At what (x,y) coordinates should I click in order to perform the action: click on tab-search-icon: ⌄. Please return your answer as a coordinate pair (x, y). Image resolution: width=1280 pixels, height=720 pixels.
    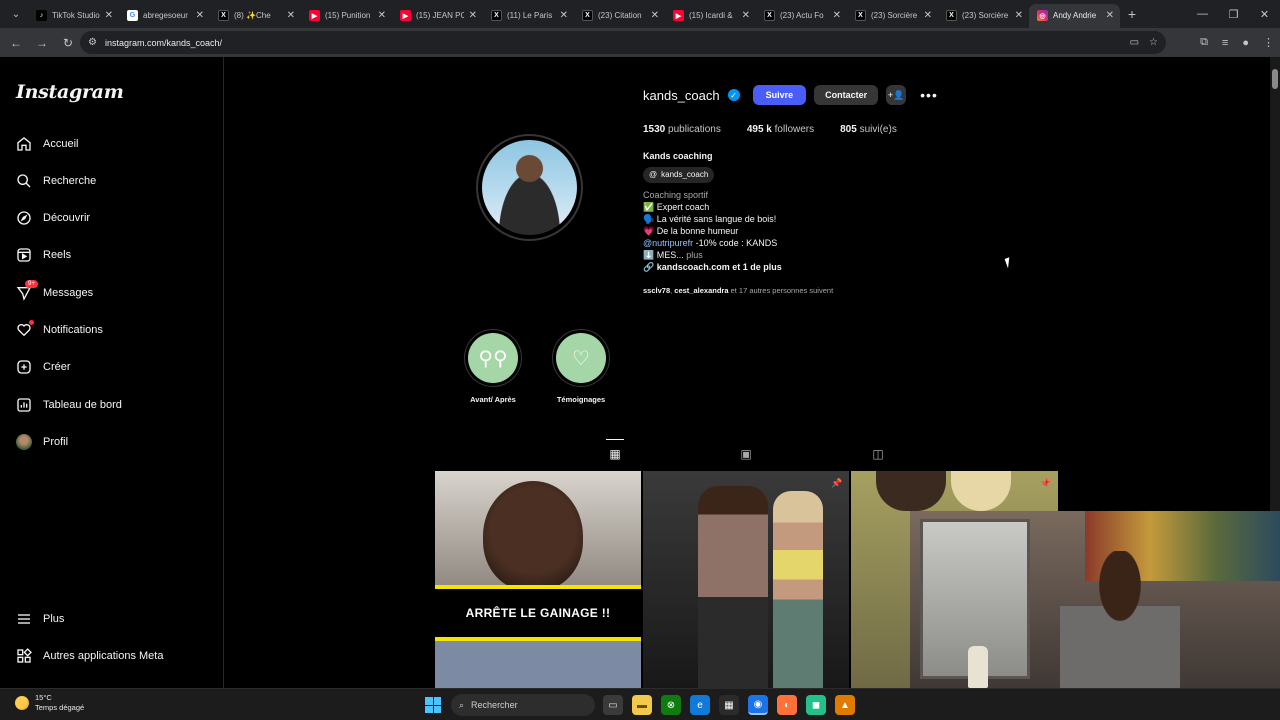
    Looking at the image, I should click on (16, 14).